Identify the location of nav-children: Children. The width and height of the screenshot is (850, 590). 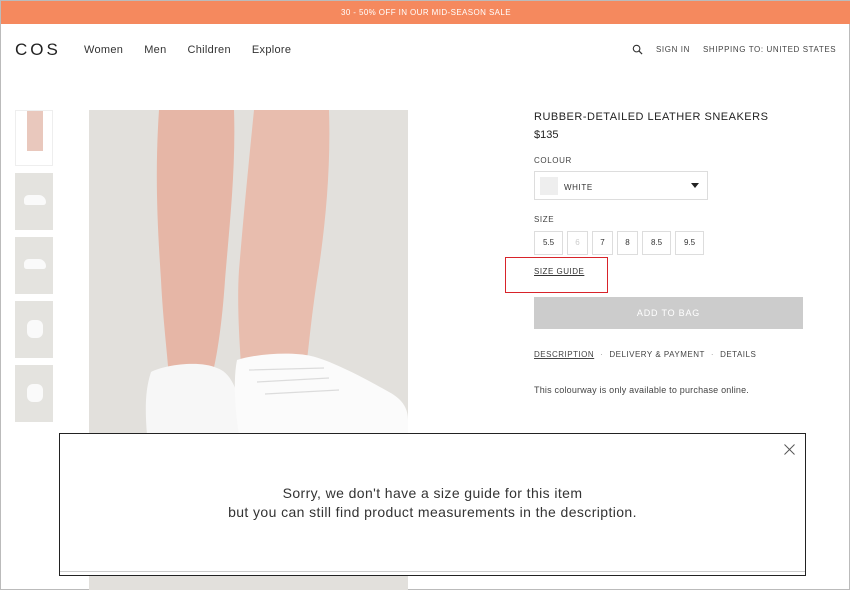
(209, 50).